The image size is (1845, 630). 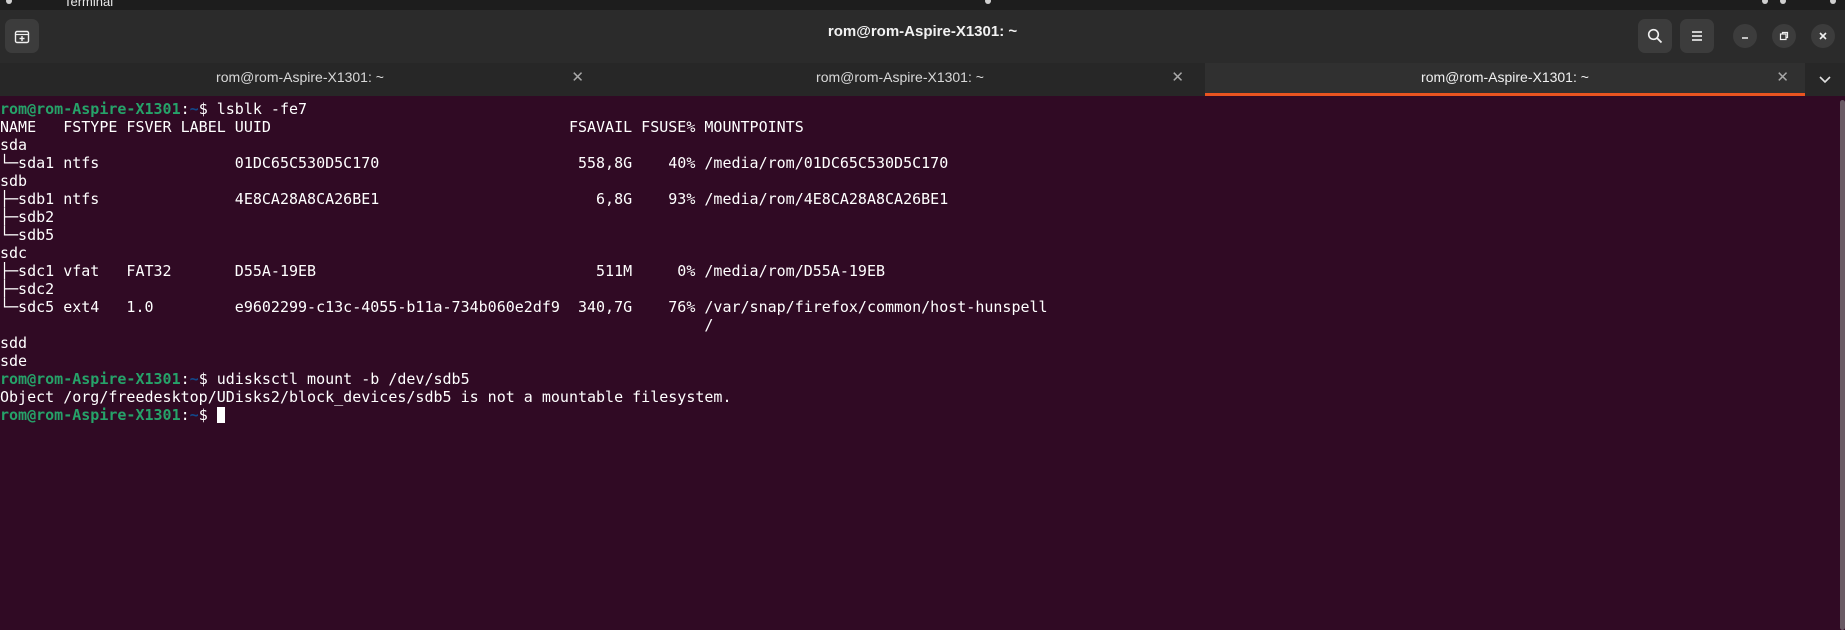 I want to click on maximize-button, so click(x=1784, y=36).